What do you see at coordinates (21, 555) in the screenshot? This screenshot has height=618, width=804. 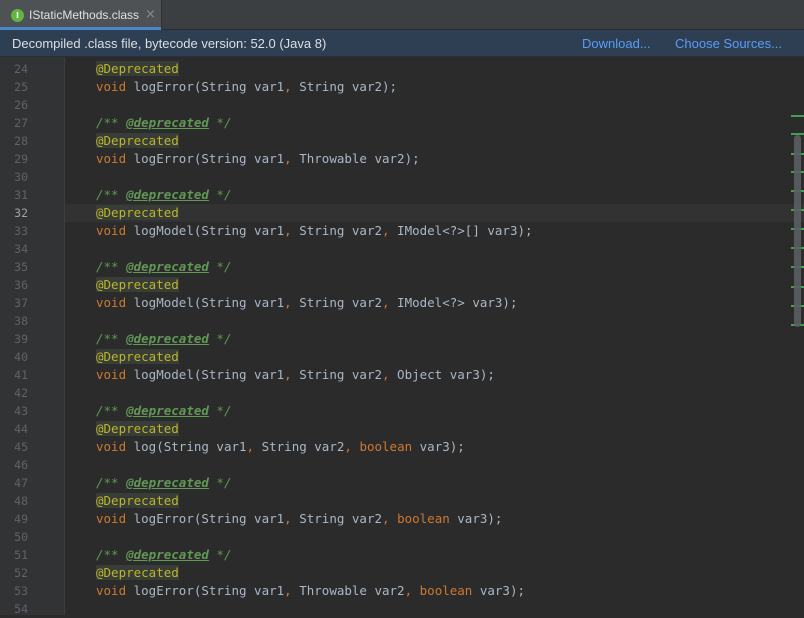 I see `line-number: 51` at bounding box center [21, 555].